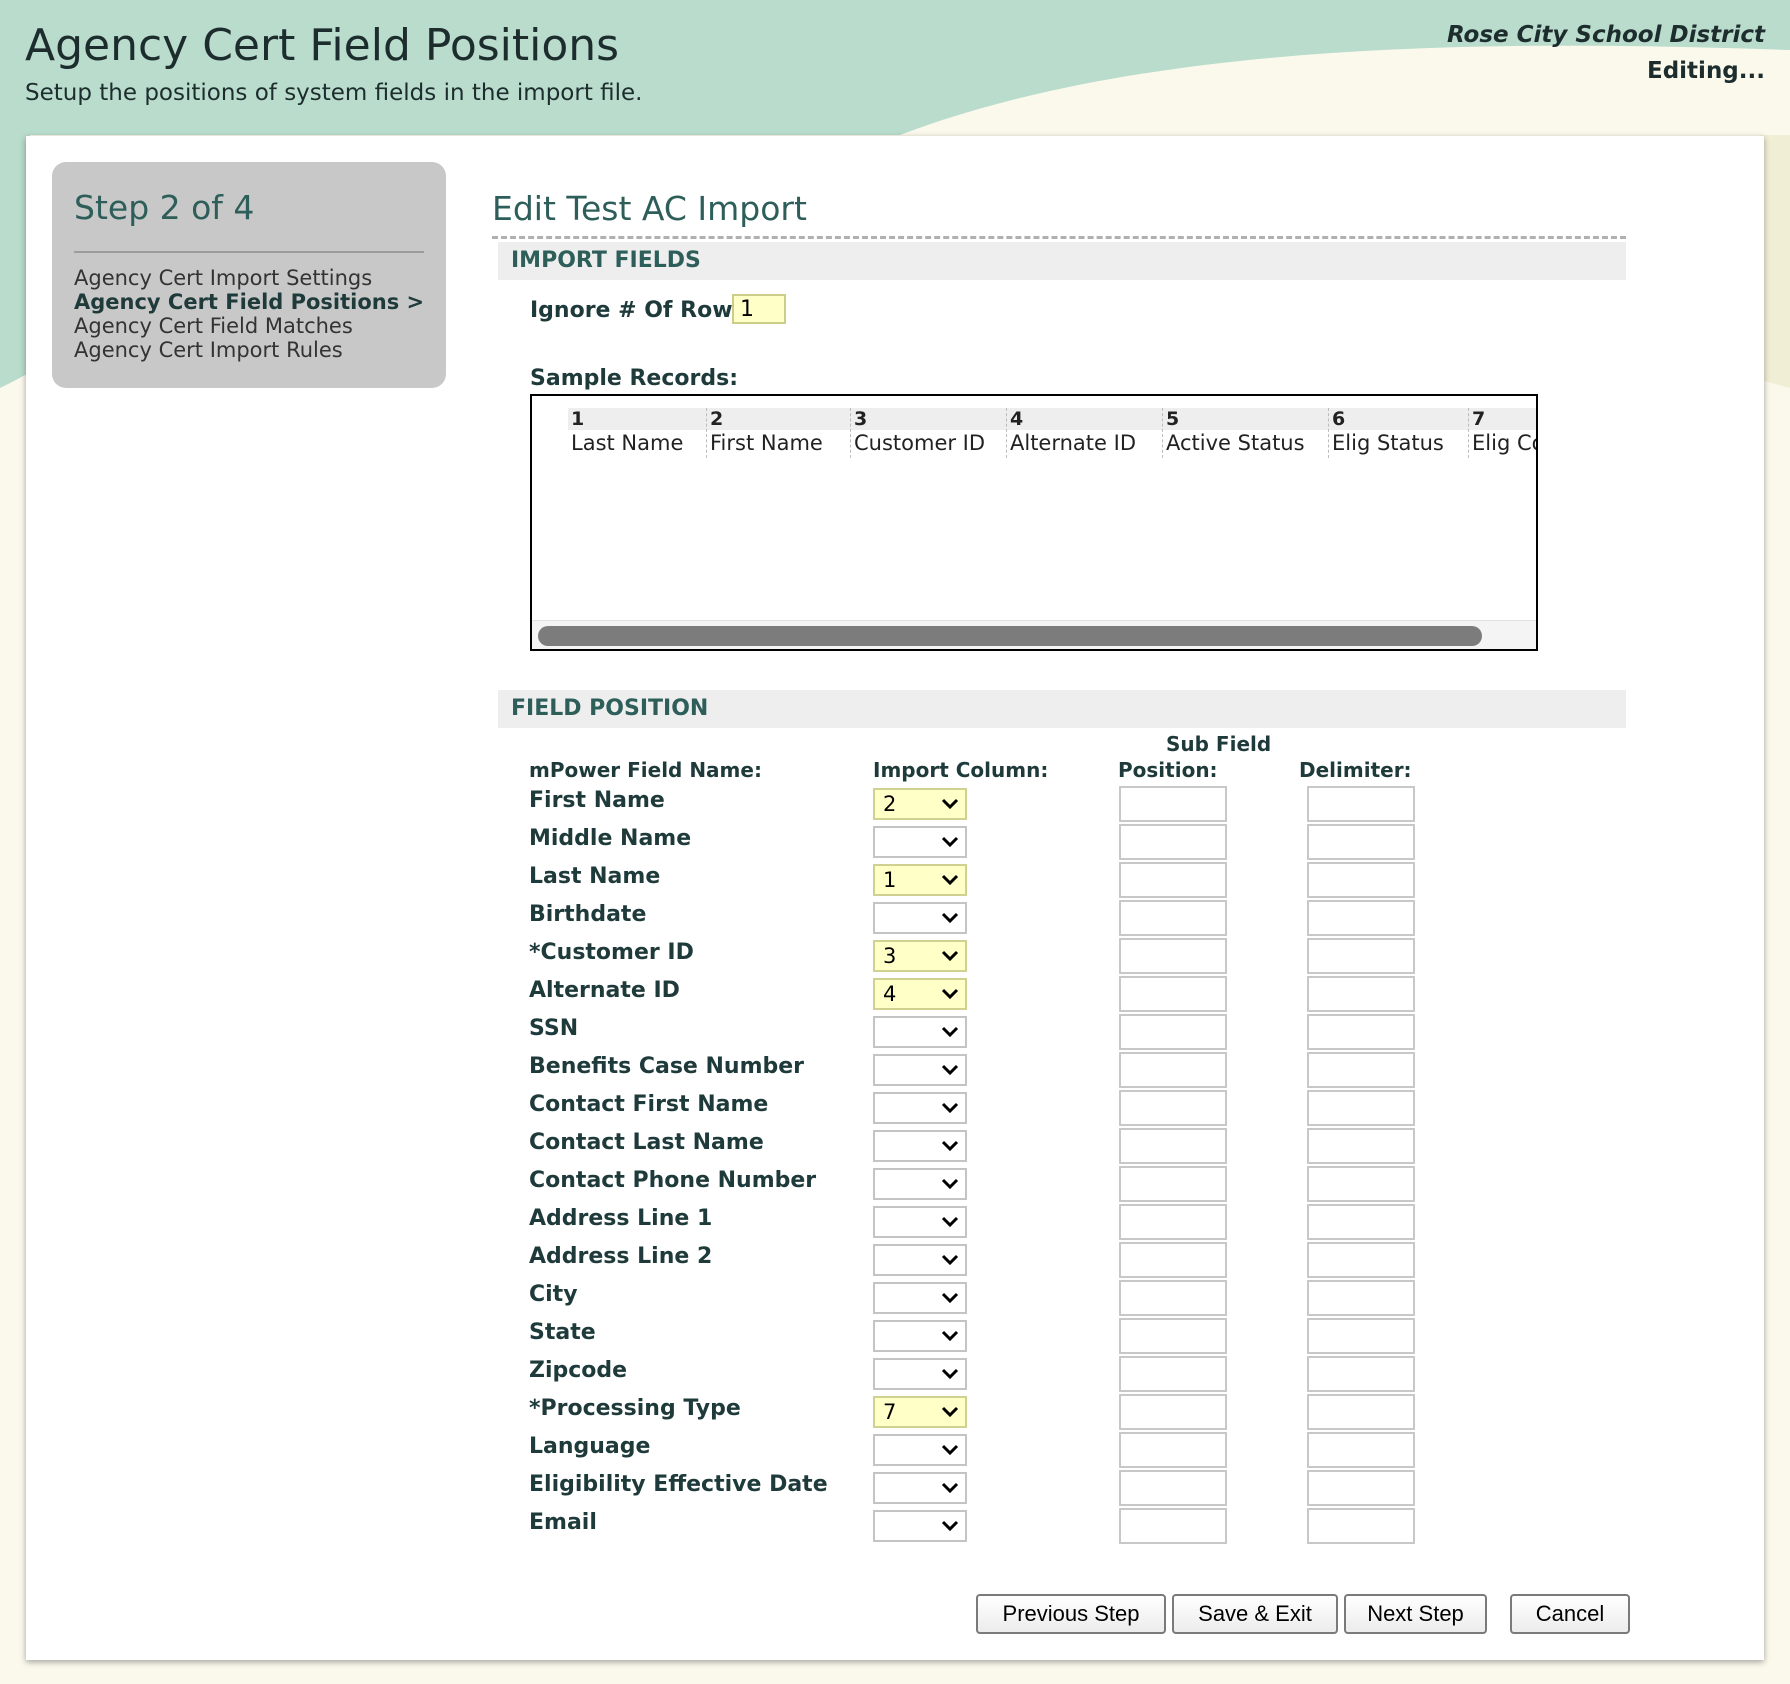 The image size is (1790, 1684). What do you see at coordinates (1219, 744) in the screenshot?
I see `subfield-header: Sub Field` at bounding box center [1219, 744].